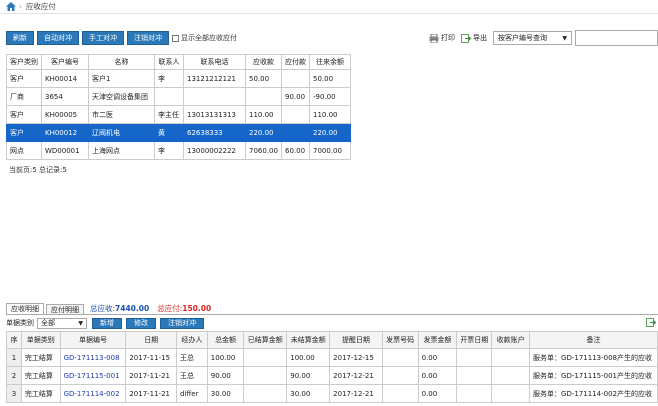  What do you see at coordinates (474, 340) in the screenshot?
I see `column-header: 开票日期` at bounding box center [474, 340].